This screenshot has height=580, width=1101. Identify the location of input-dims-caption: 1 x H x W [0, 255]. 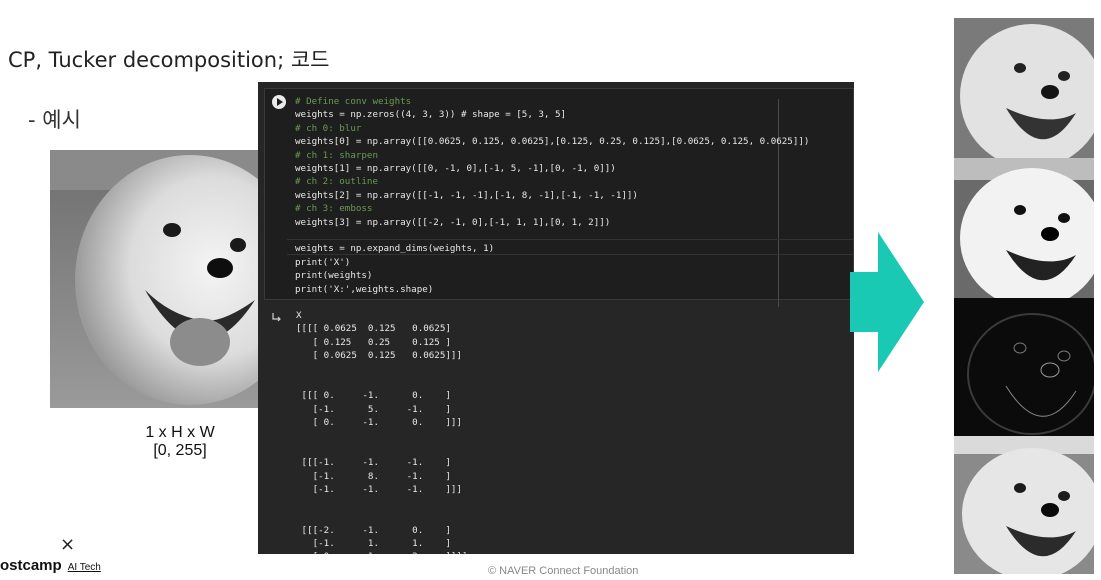
(180, 442).